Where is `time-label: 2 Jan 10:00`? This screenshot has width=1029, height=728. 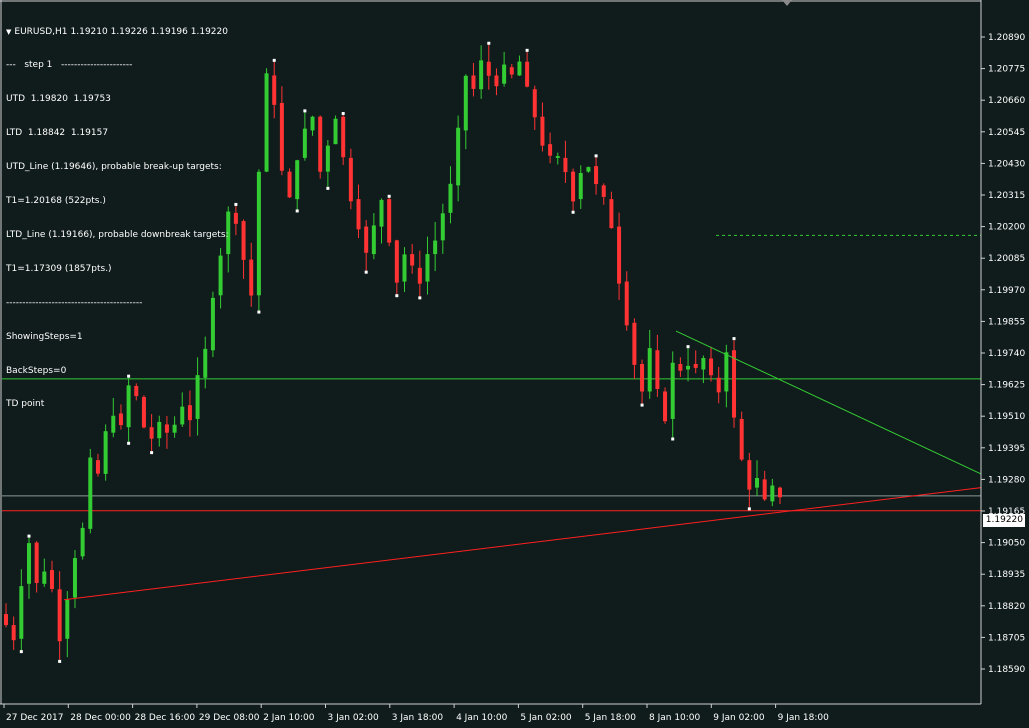
time-label: 2 Jan 10:00 is located at coordinates (289, 718).